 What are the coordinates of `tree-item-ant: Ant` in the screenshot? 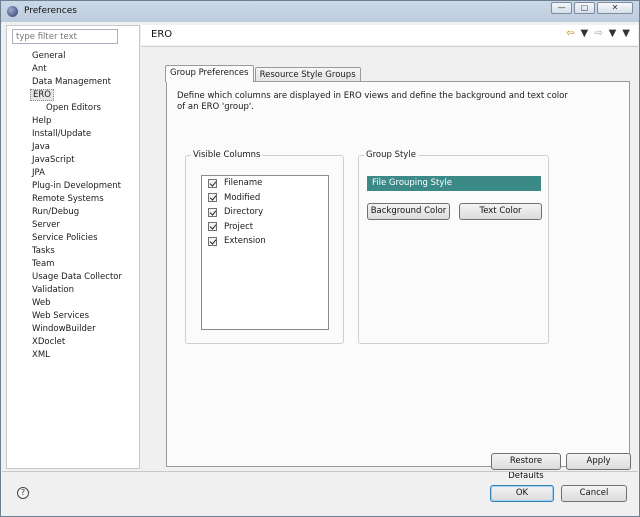 It's located at (73, 69).